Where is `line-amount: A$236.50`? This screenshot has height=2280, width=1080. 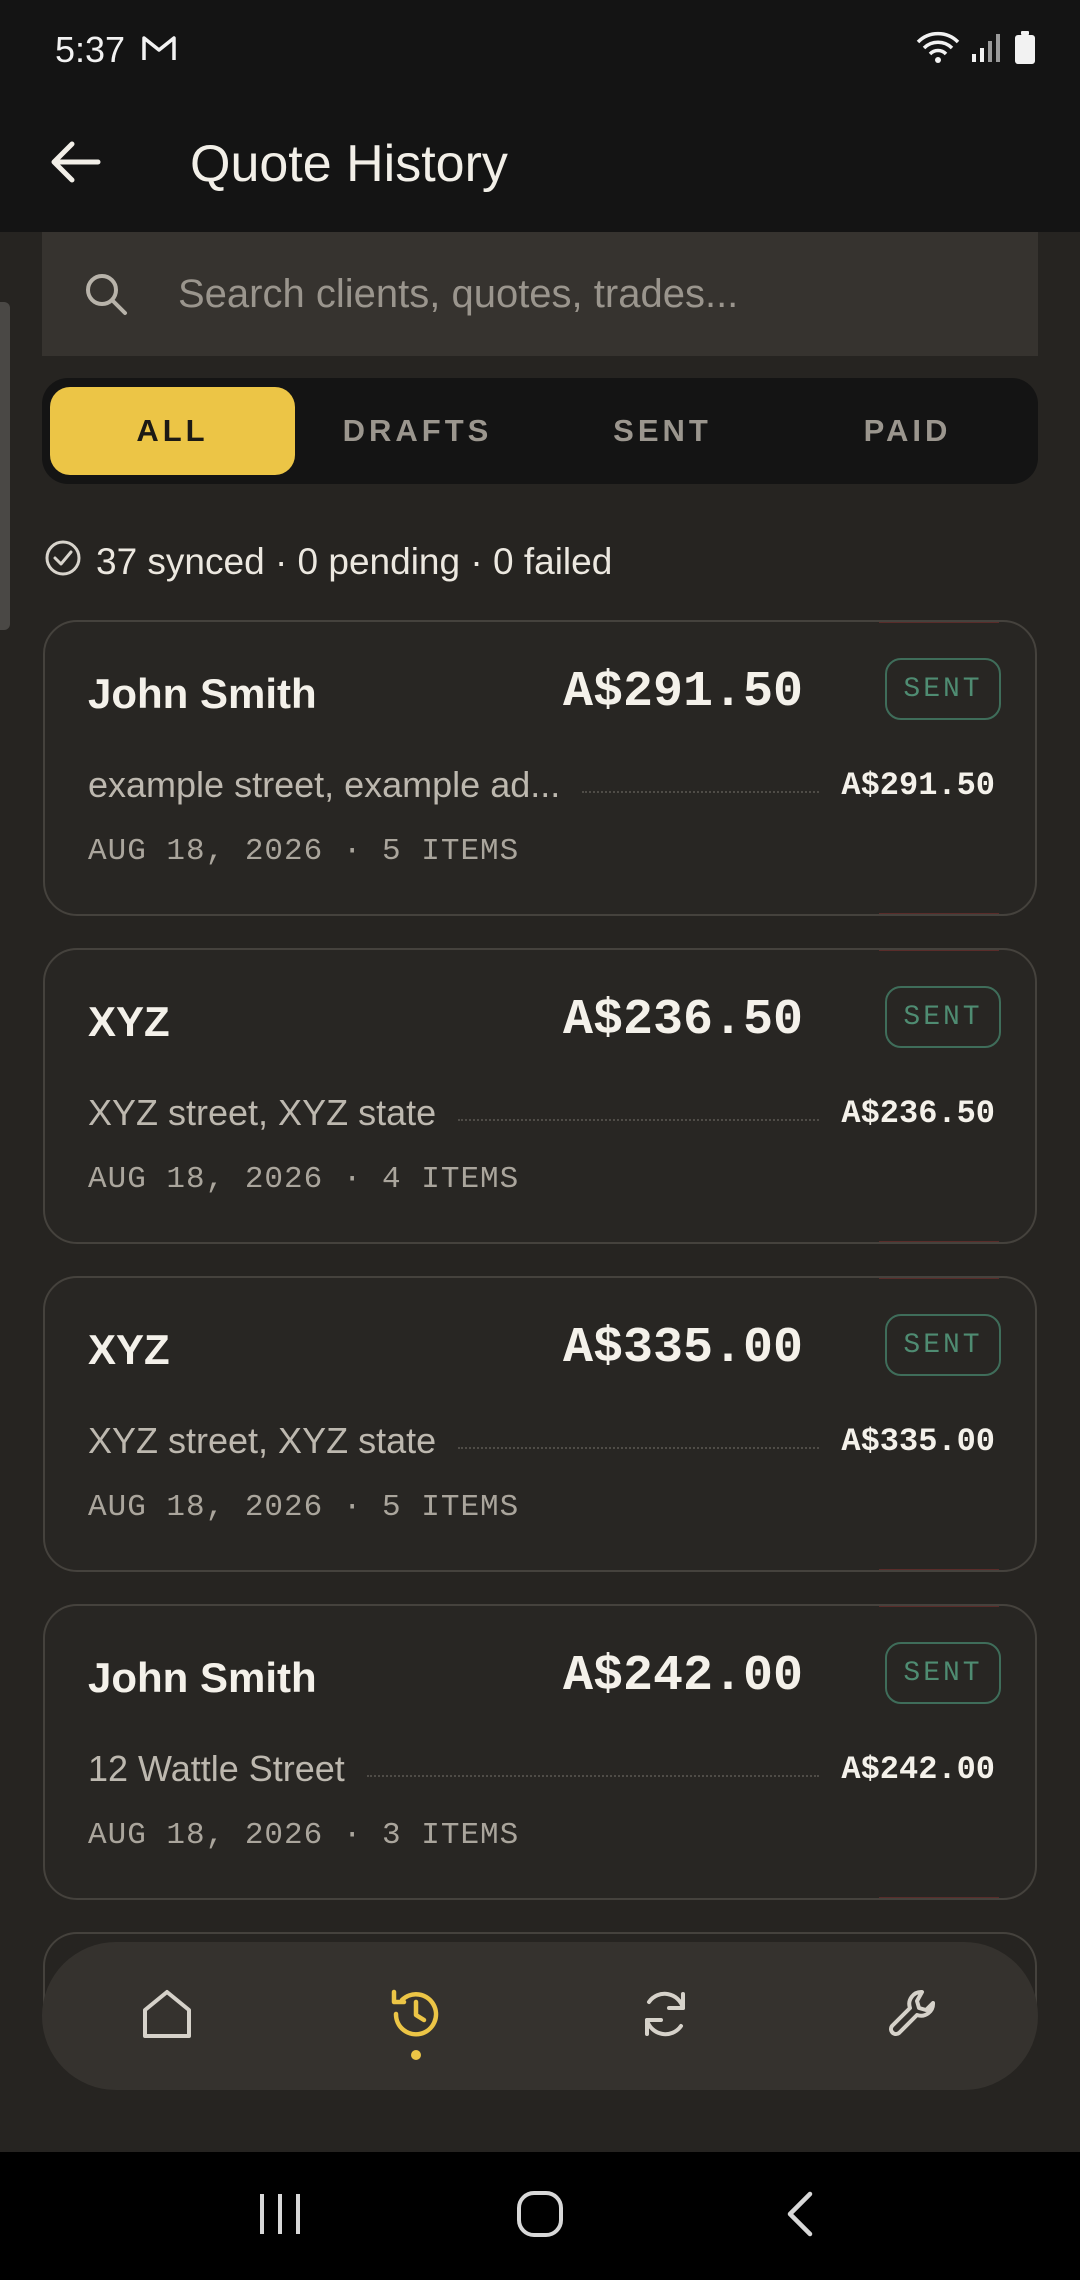
line-amount: A$236.50 is located at coordinates (918, 1113).